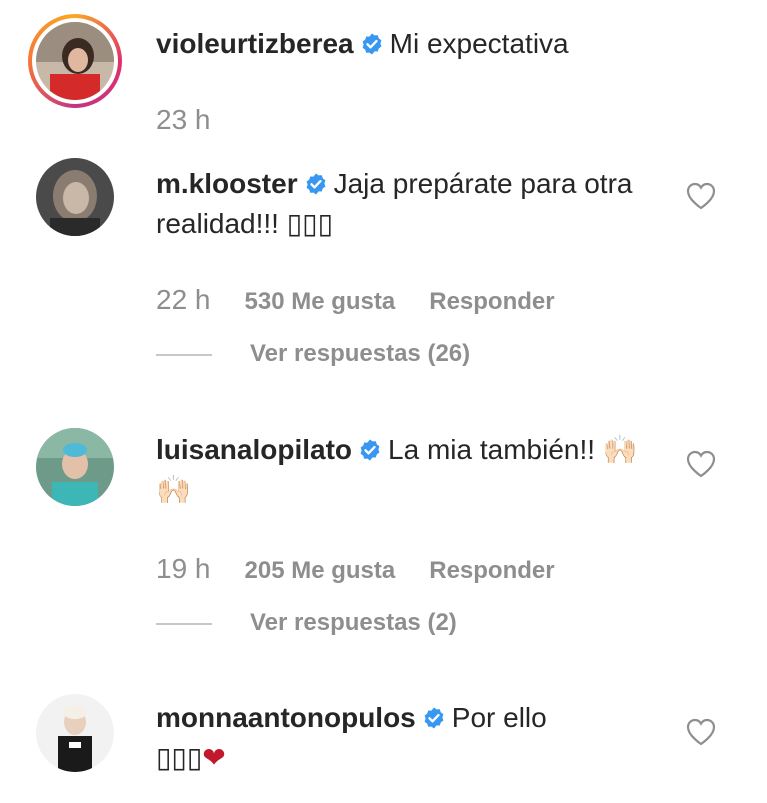  I want to click on comment-username: luisanalopilato, so click(254, 449).